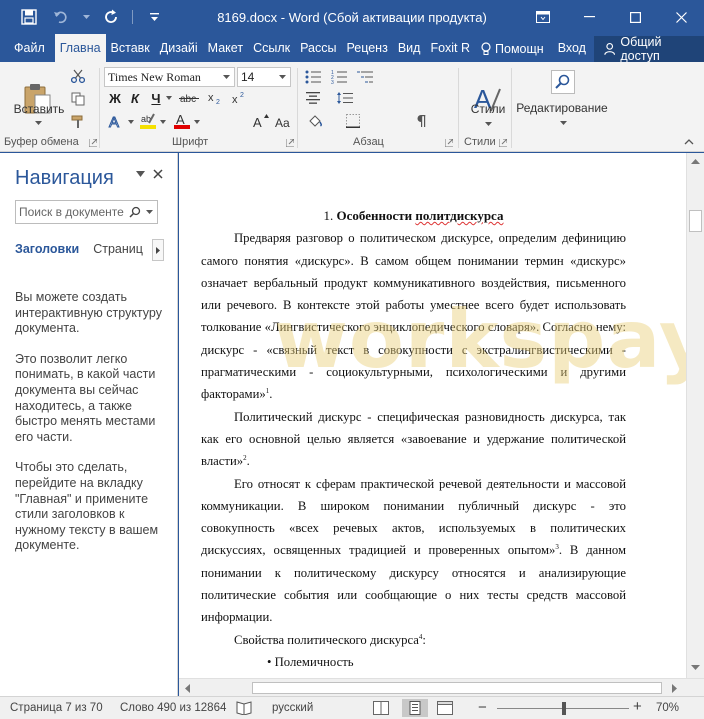 This screenshot has height=719, width=704. Describe the element at coordinates (135, 212) in the screenshot. I see `search-icon` at that location.